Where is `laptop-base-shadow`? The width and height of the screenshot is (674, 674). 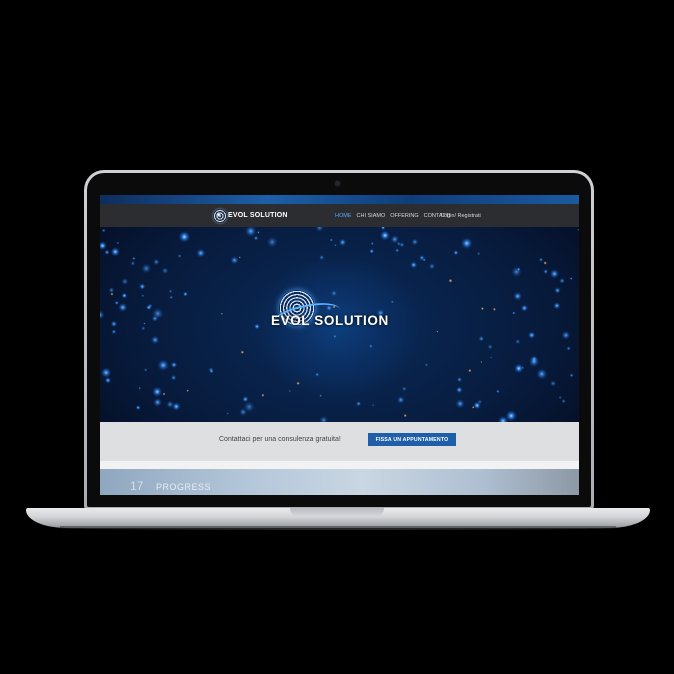
laptop-base-shadow is located at coordinates (338, 528).